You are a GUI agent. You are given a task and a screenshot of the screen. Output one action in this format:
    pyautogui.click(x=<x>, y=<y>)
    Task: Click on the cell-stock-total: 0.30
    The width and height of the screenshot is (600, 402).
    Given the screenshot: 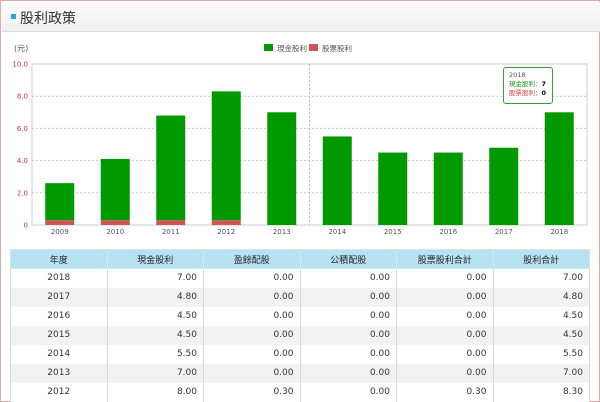 What is the action you would take?
    pyautogui.click(x=445, y=392)
    